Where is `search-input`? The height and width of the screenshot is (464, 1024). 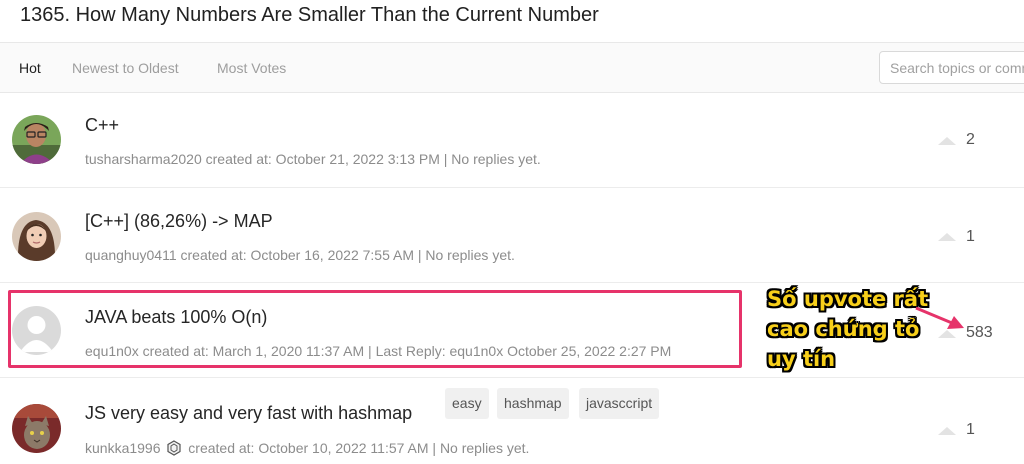
search-input is located at coordinates (951, 67).